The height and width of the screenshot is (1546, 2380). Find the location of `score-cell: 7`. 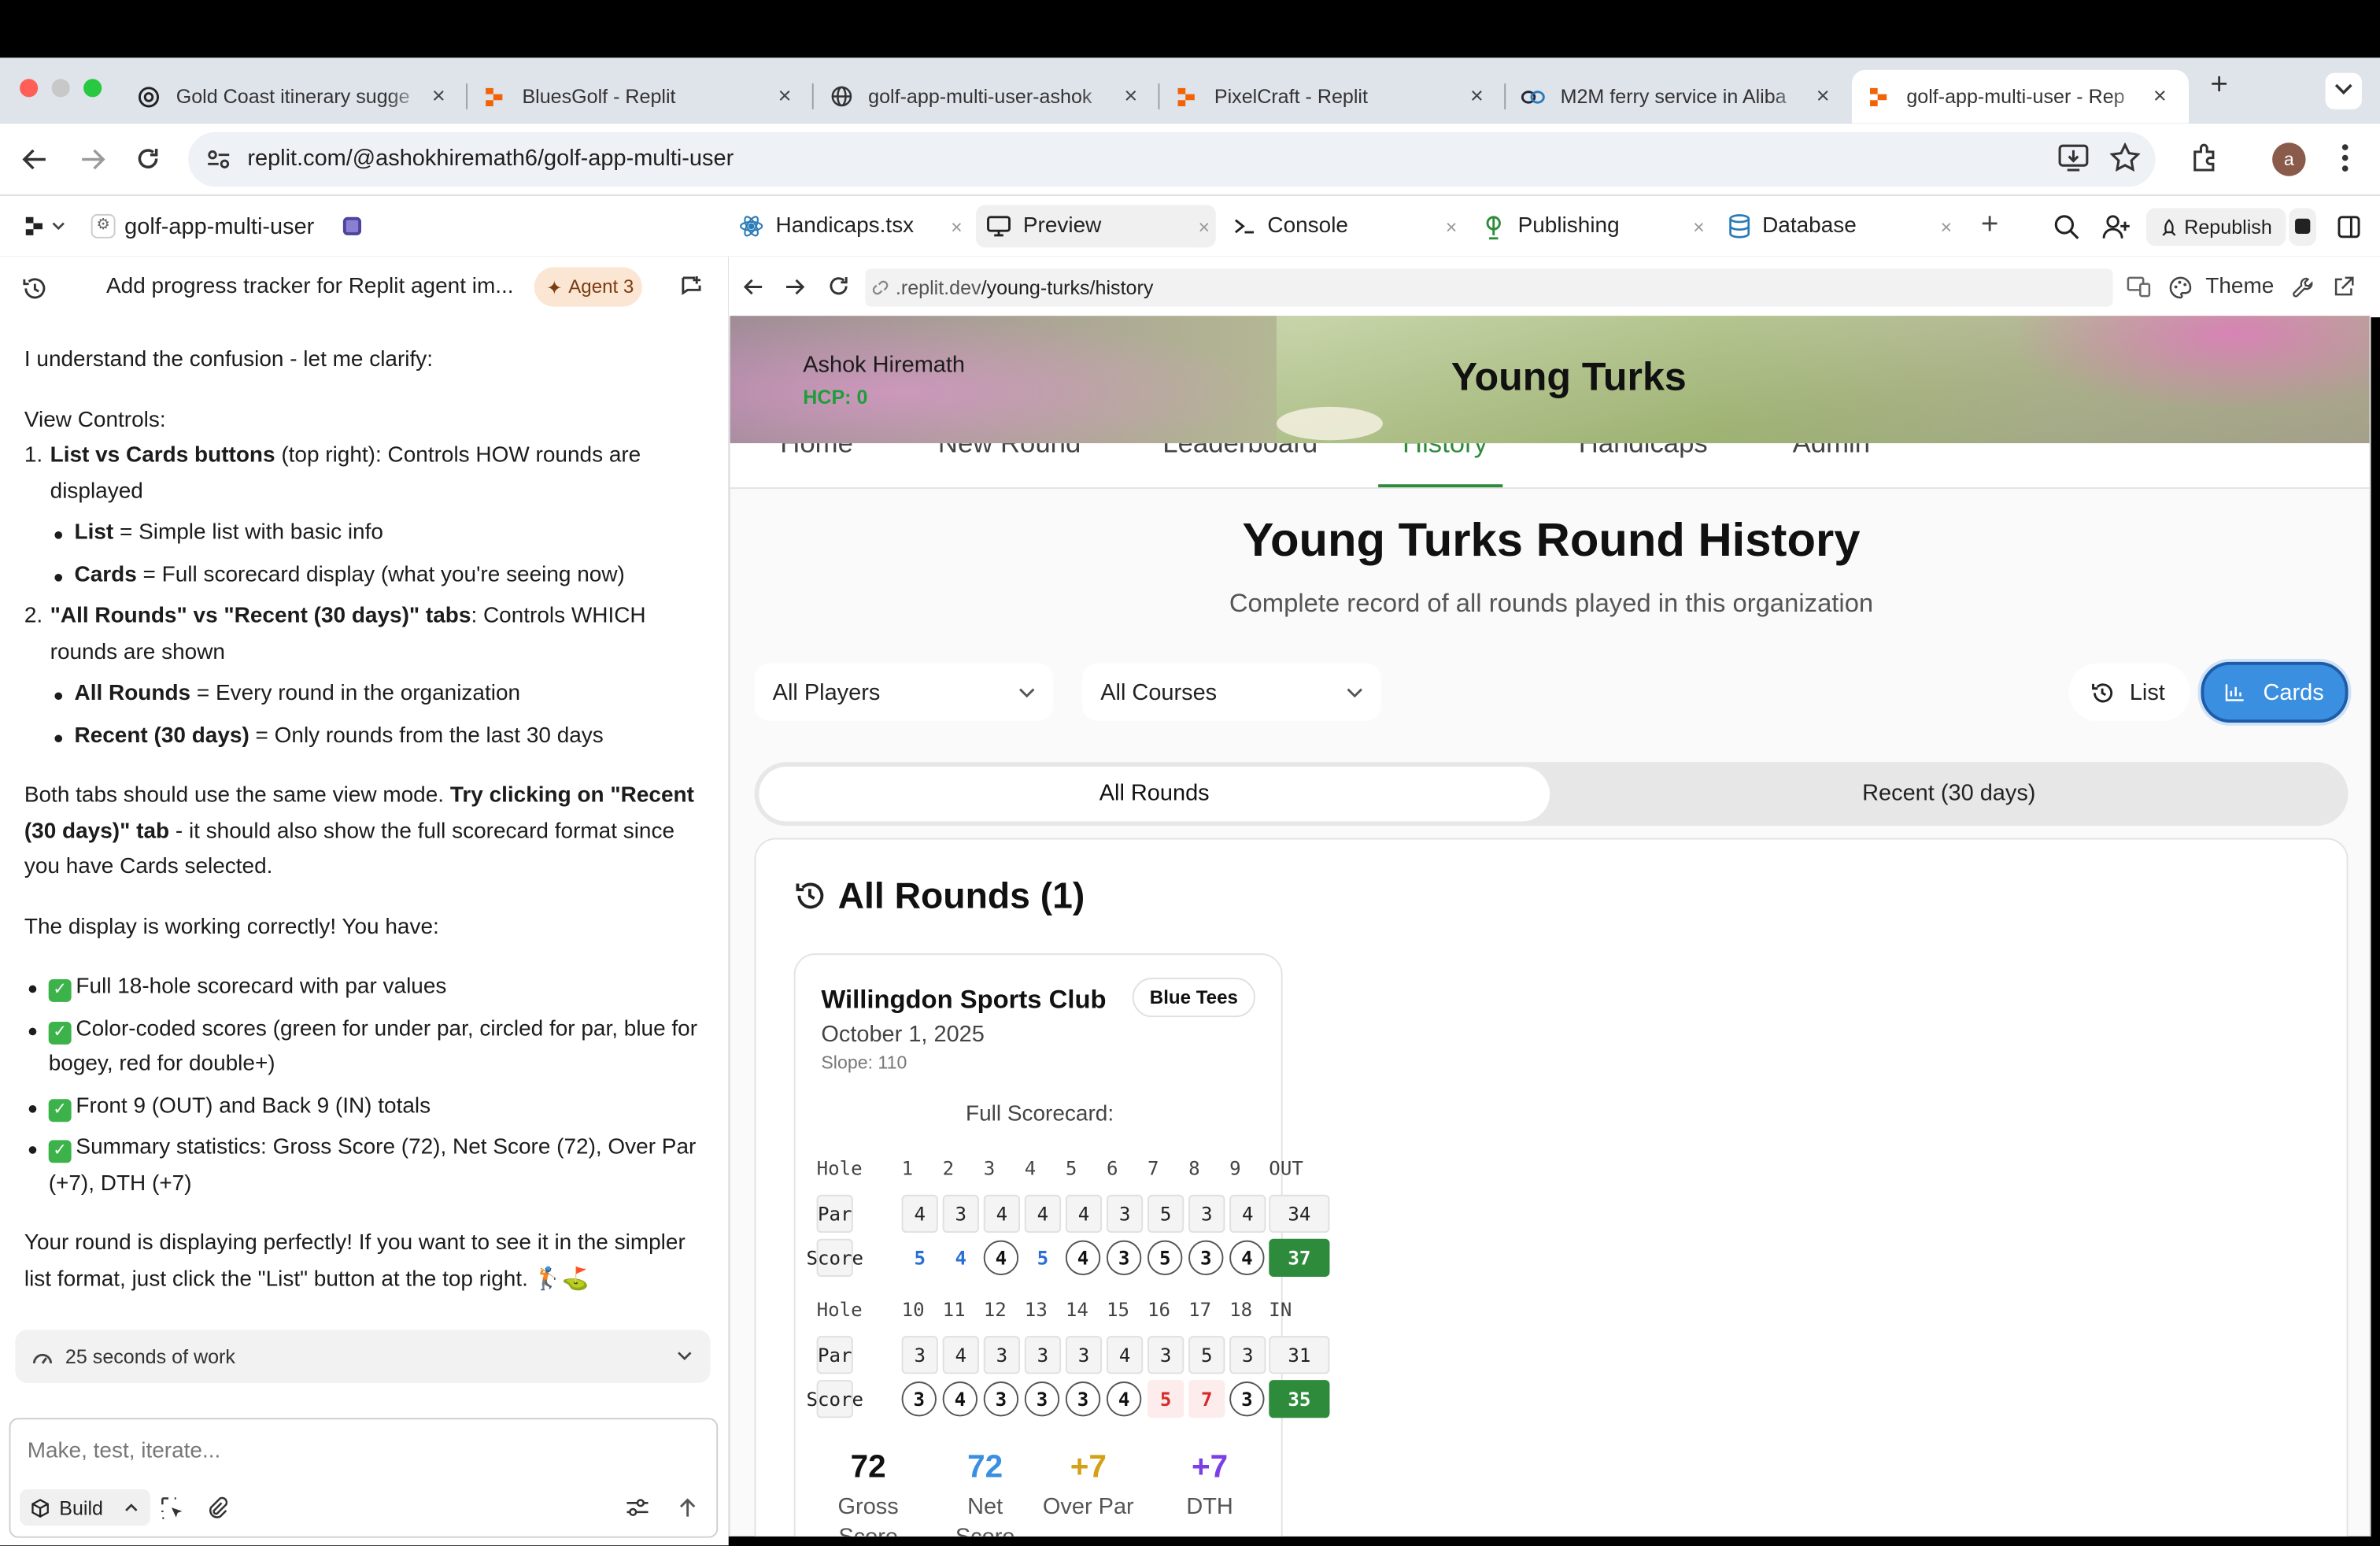

score-cell: 7 is located at coordinates (1206, 1399).